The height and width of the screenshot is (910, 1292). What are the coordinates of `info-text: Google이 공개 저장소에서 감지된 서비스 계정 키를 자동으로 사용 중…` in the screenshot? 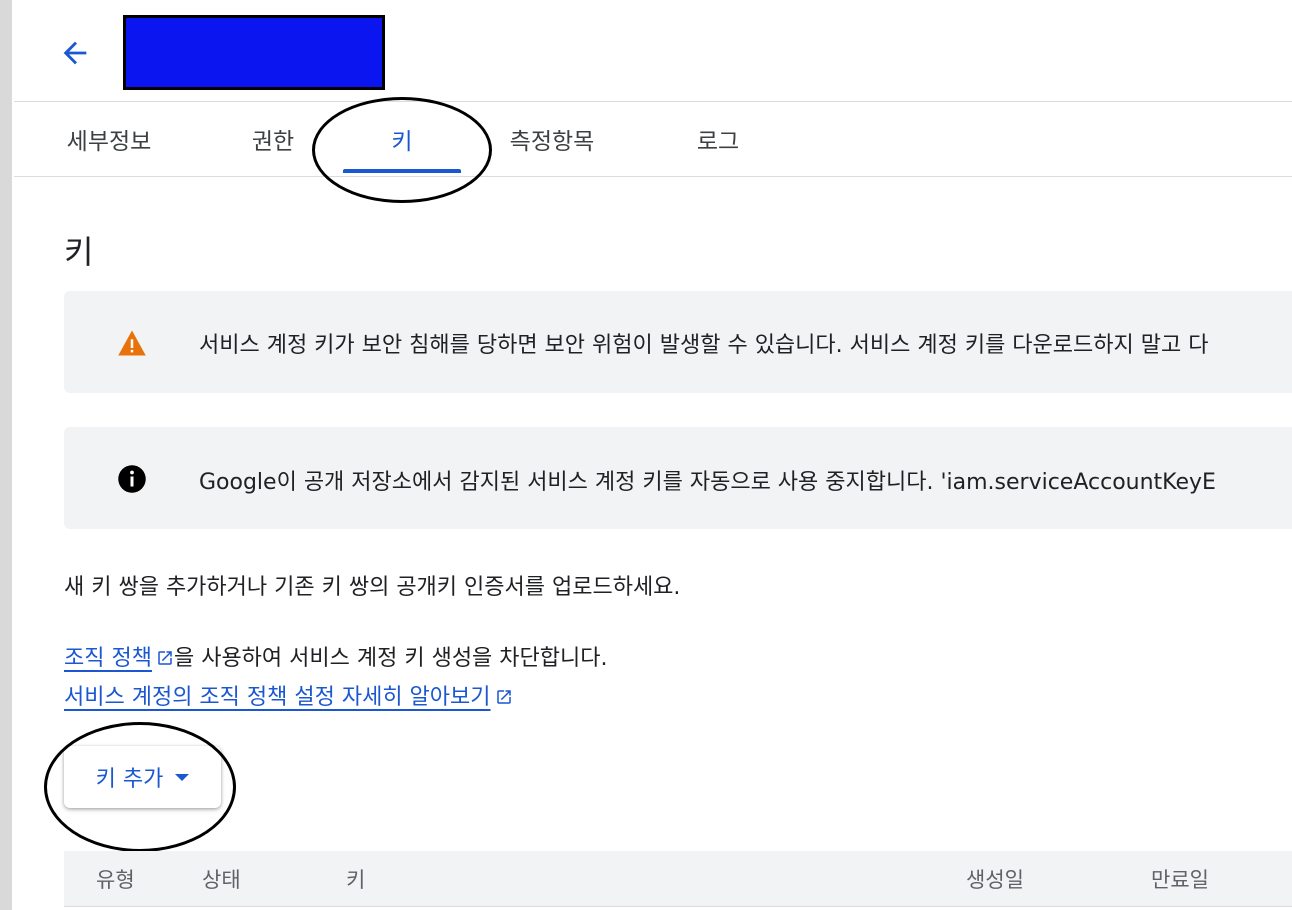 It's located at (707, 482).